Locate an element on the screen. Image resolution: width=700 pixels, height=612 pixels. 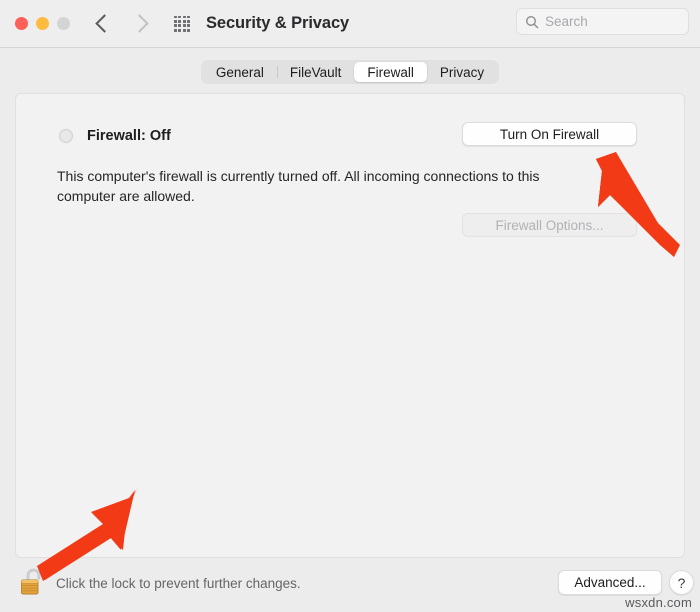
watermark: wsxdn.com is located at coordinates (658, 602).